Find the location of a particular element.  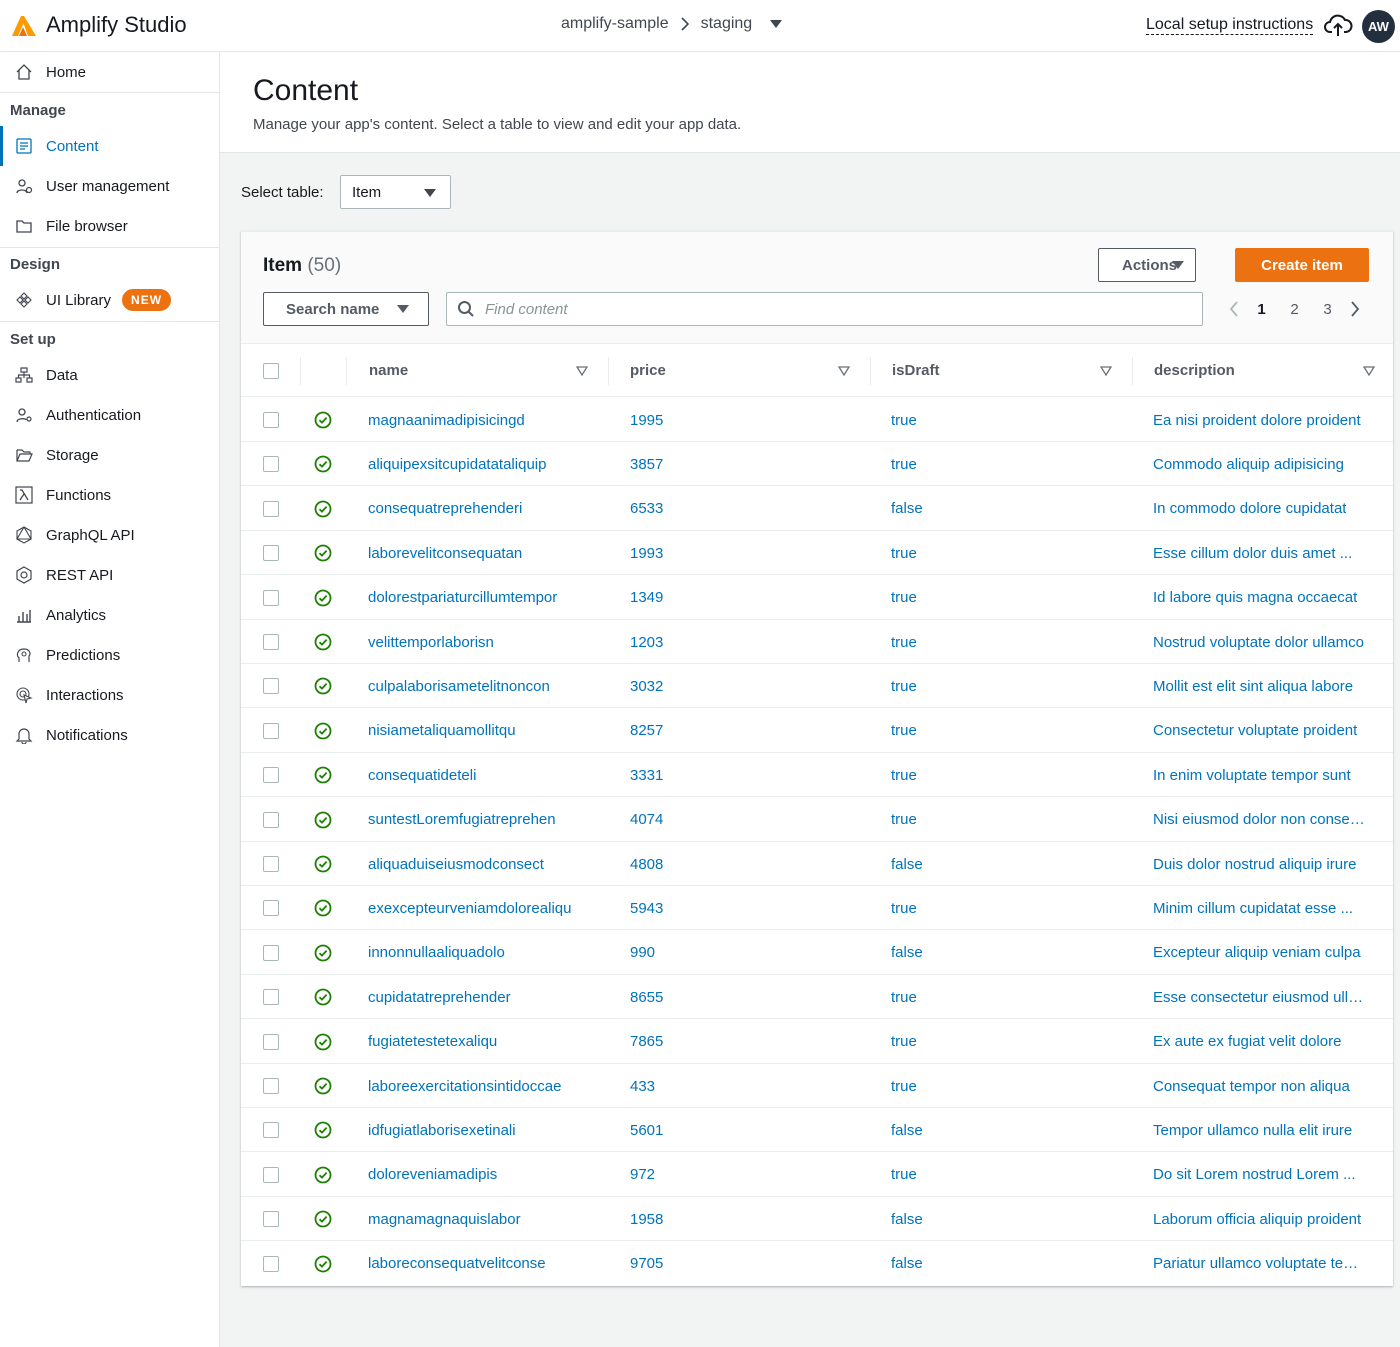

column-header-description: description is located at coordinates (1263, 370).